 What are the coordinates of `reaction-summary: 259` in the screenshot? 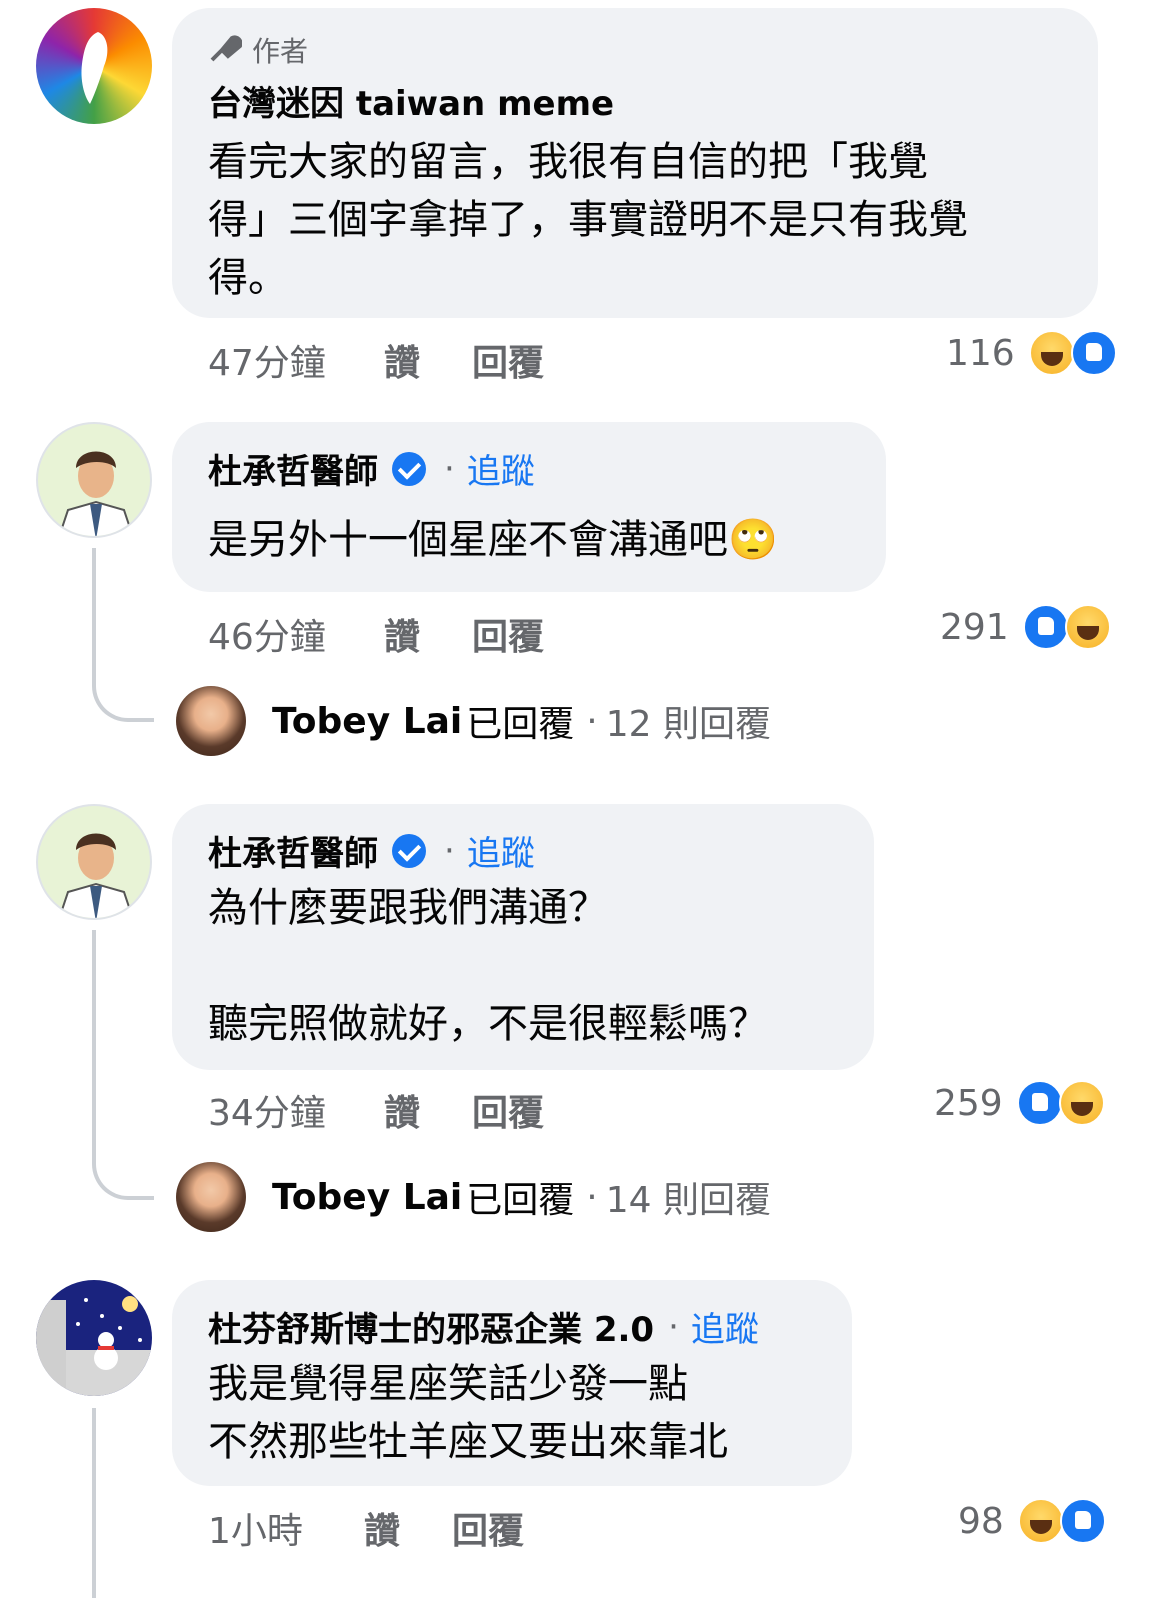 It's located at (1019, 1103).